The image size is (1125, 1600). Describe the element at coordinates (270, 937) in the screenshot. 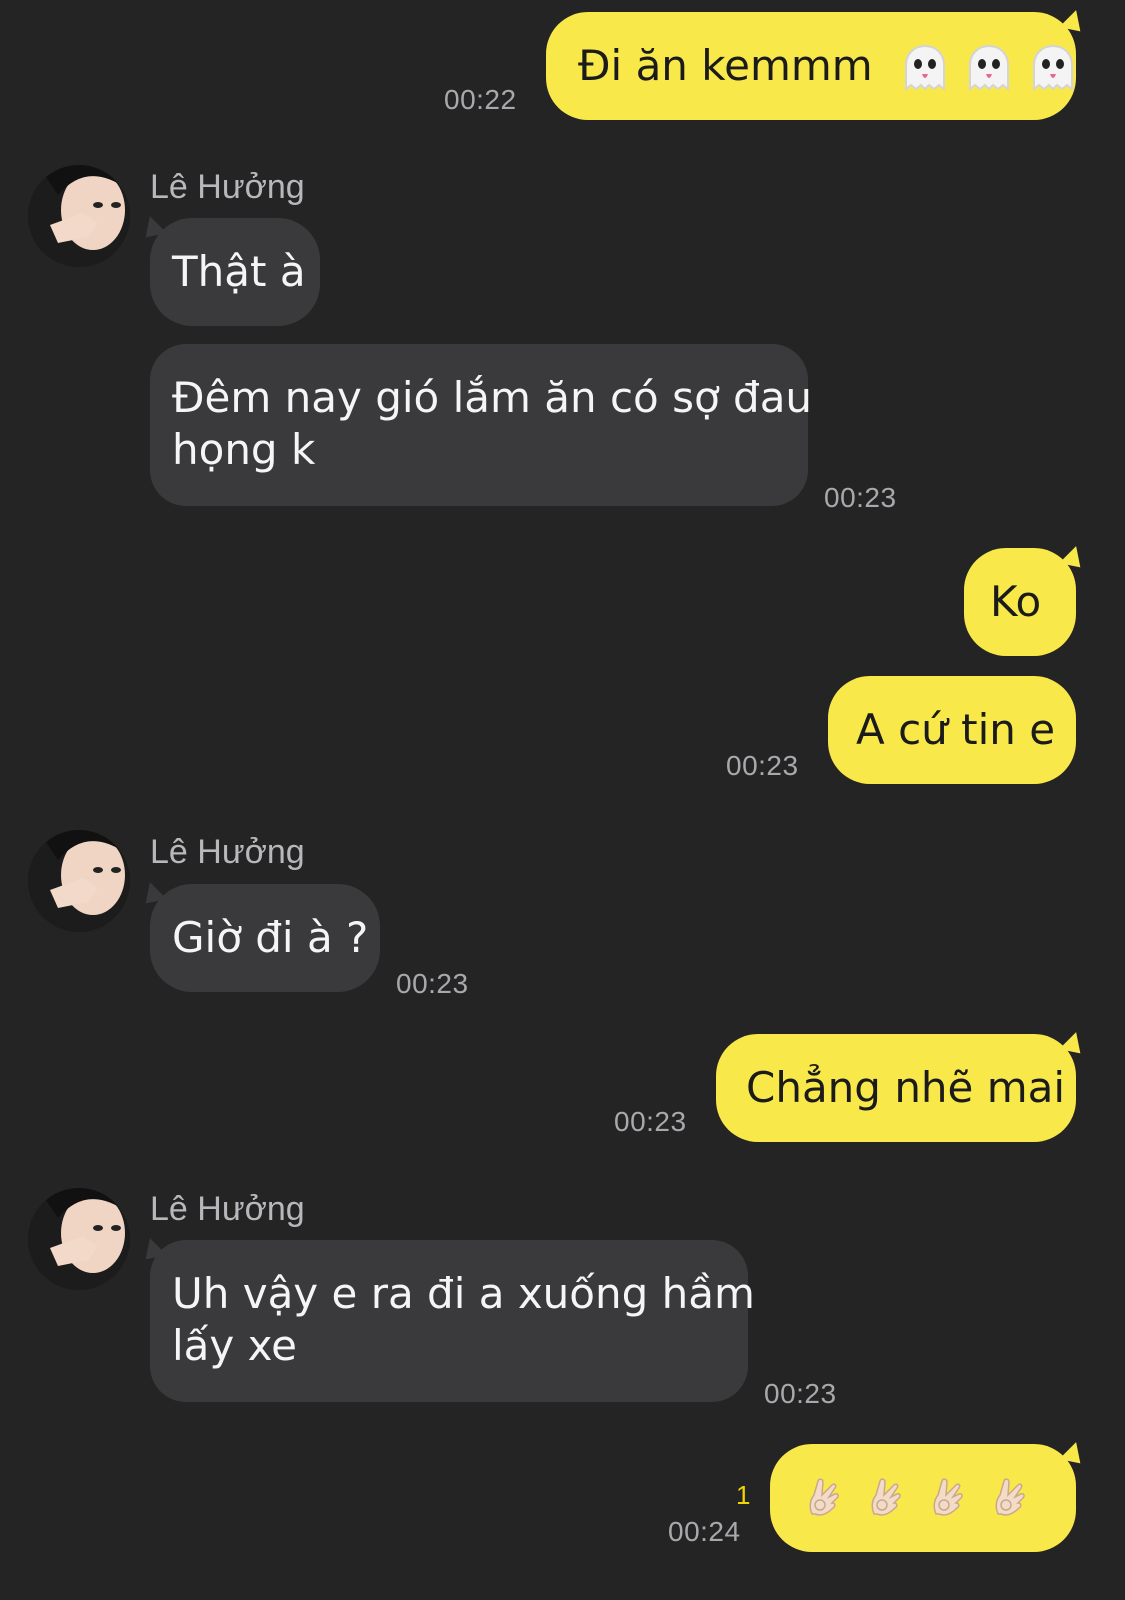

I see `message-text: Giờ đi à ?` at that location.